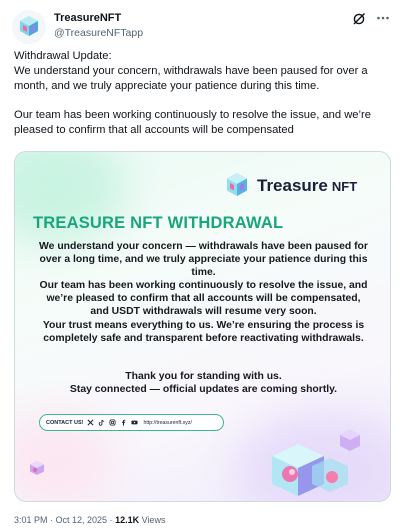 The width and height of the screenshot is (403, 530). Describe the element at coordinates (37, 468) in the screenshot. I see `small-cube-illustration` at that location.